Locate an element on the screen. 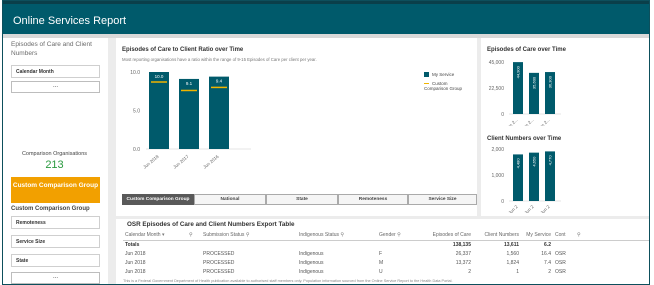 The image size is (654, 285). legend-my-service: My Service is located at coordinates (439, 75).